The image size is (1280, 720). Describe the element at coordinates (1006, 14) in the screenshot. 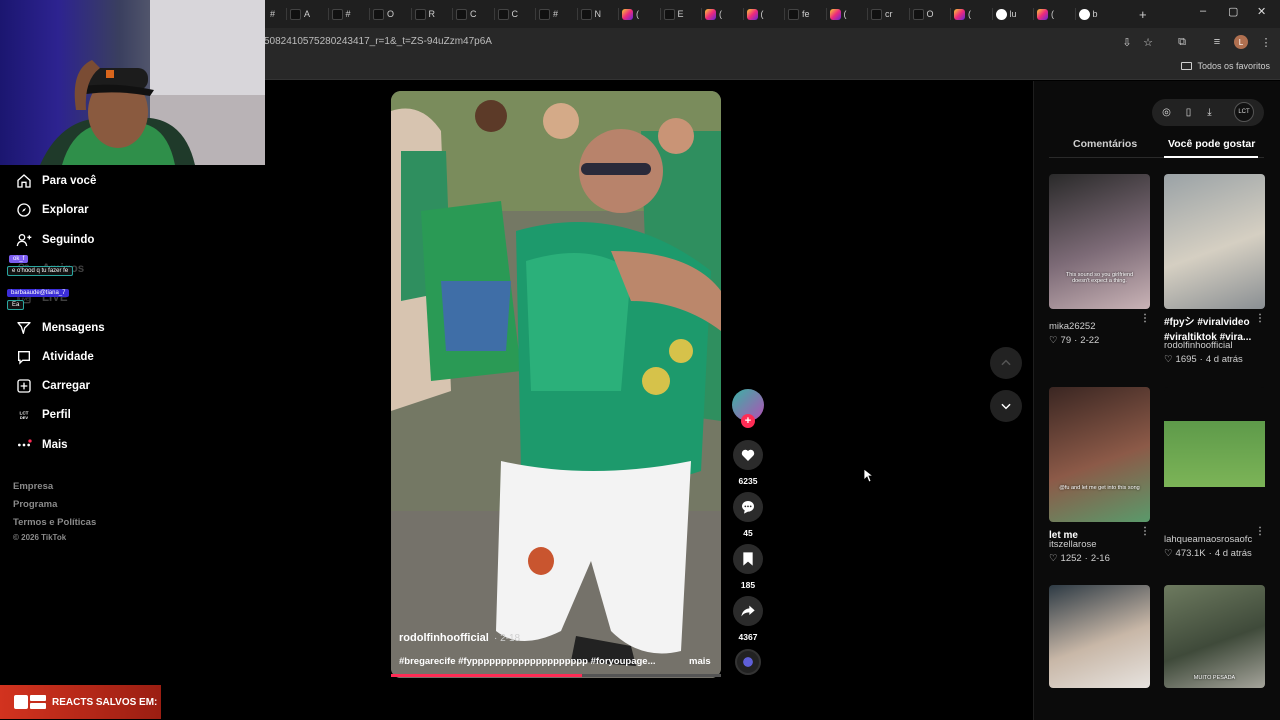

I see `browser-tab: lu` at that location.